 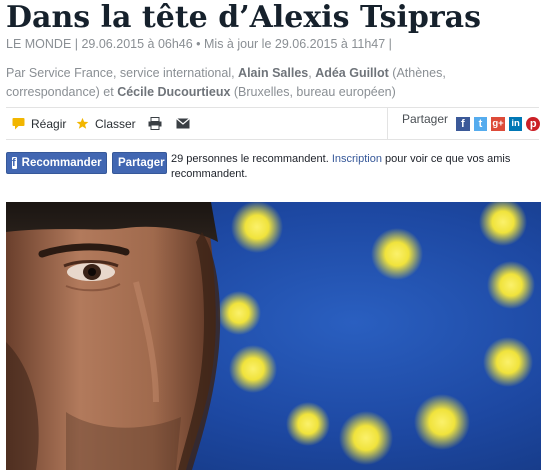 What do you see at coordinates (498, 123) in the screenshot?
I see `google-plus-share-icon: g+` at bounding box center [498, 123].